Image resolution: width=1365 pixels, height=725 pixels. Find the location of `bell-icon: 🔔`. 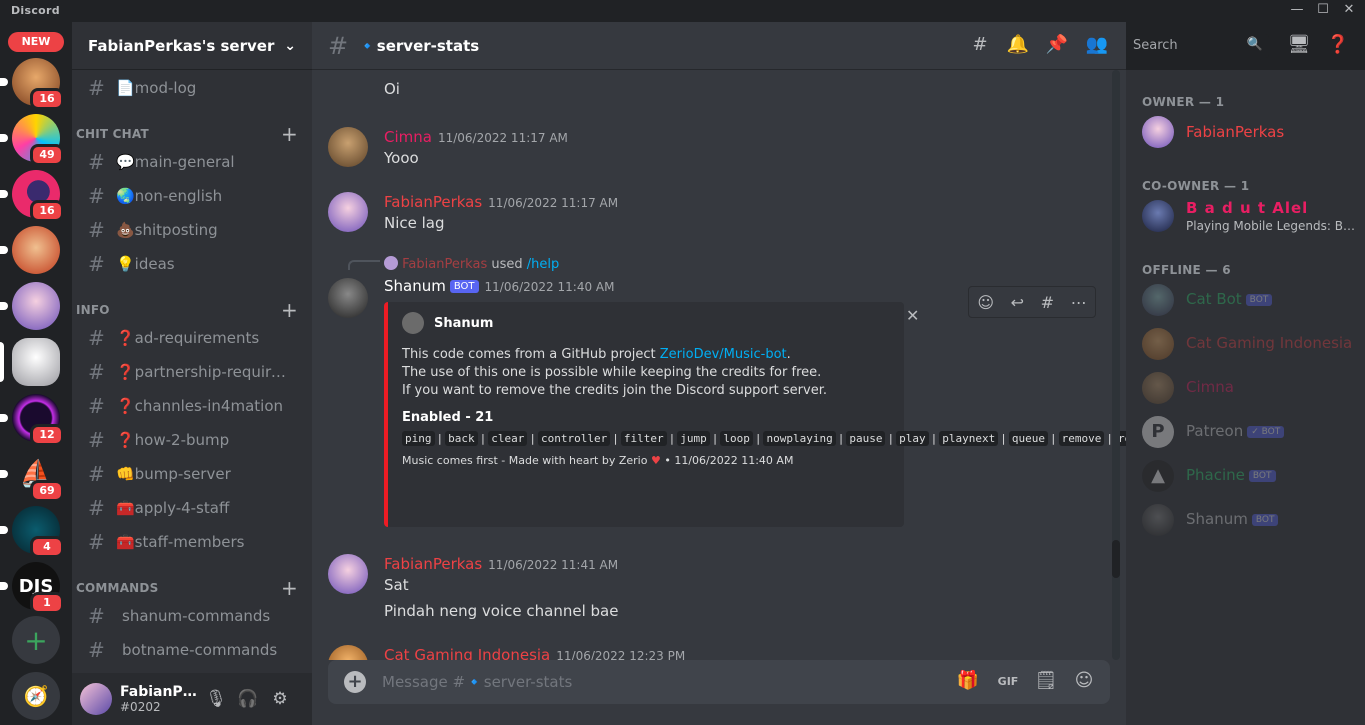

bell-icon: 🔔 is located at coordinates (1018, 46).